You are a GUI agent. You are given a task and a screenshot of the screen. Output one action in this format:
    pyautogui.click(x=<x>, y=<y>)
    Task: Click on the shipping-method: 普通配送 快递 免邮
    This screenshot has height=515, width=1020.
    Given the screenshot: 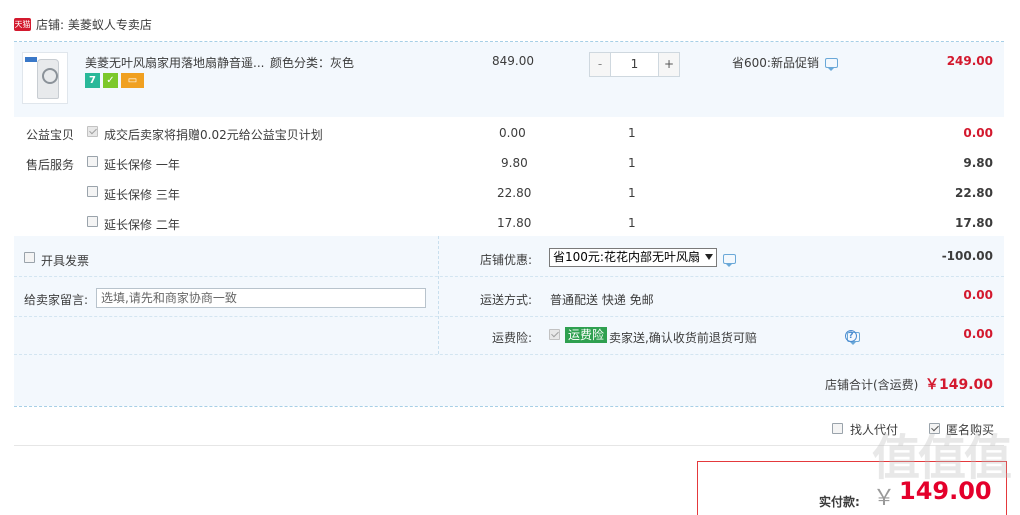 What is the action you would take?
    pyautogui.click(x=602, y=300)
    